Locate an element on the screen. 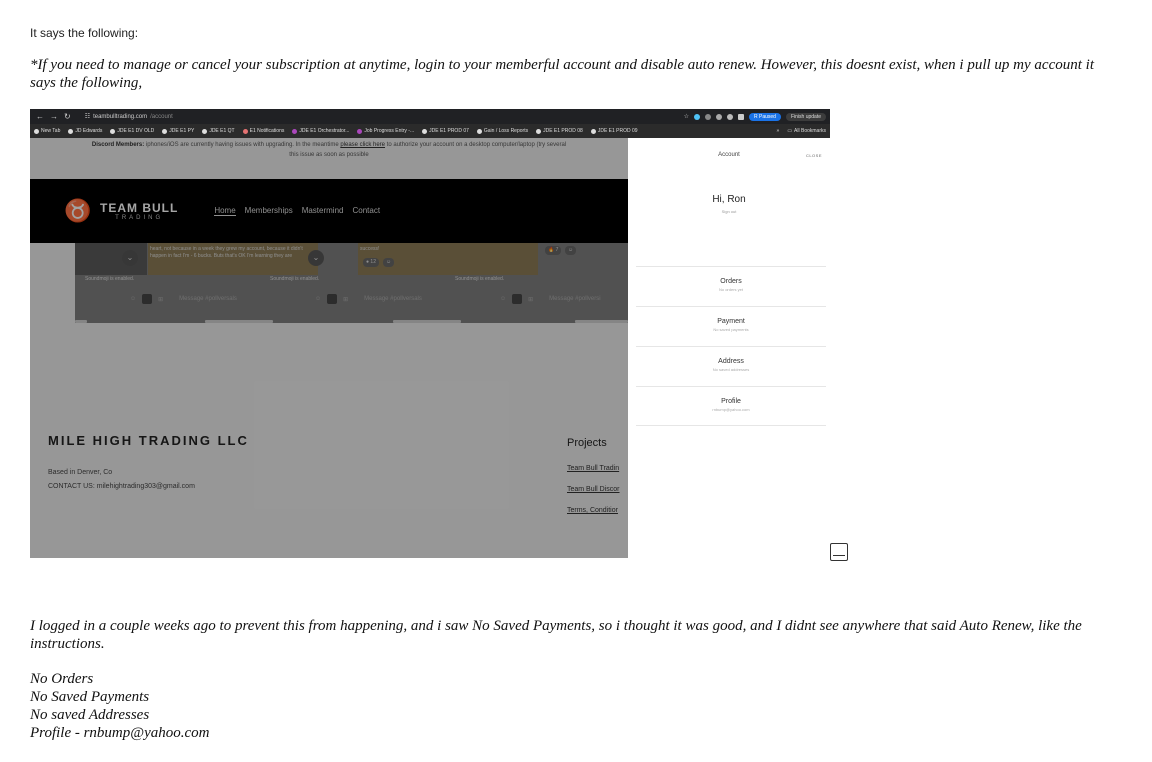 This screenshot has height=762, width=1152. greeting: Hi, Ron is located at coordinates (729, 199).